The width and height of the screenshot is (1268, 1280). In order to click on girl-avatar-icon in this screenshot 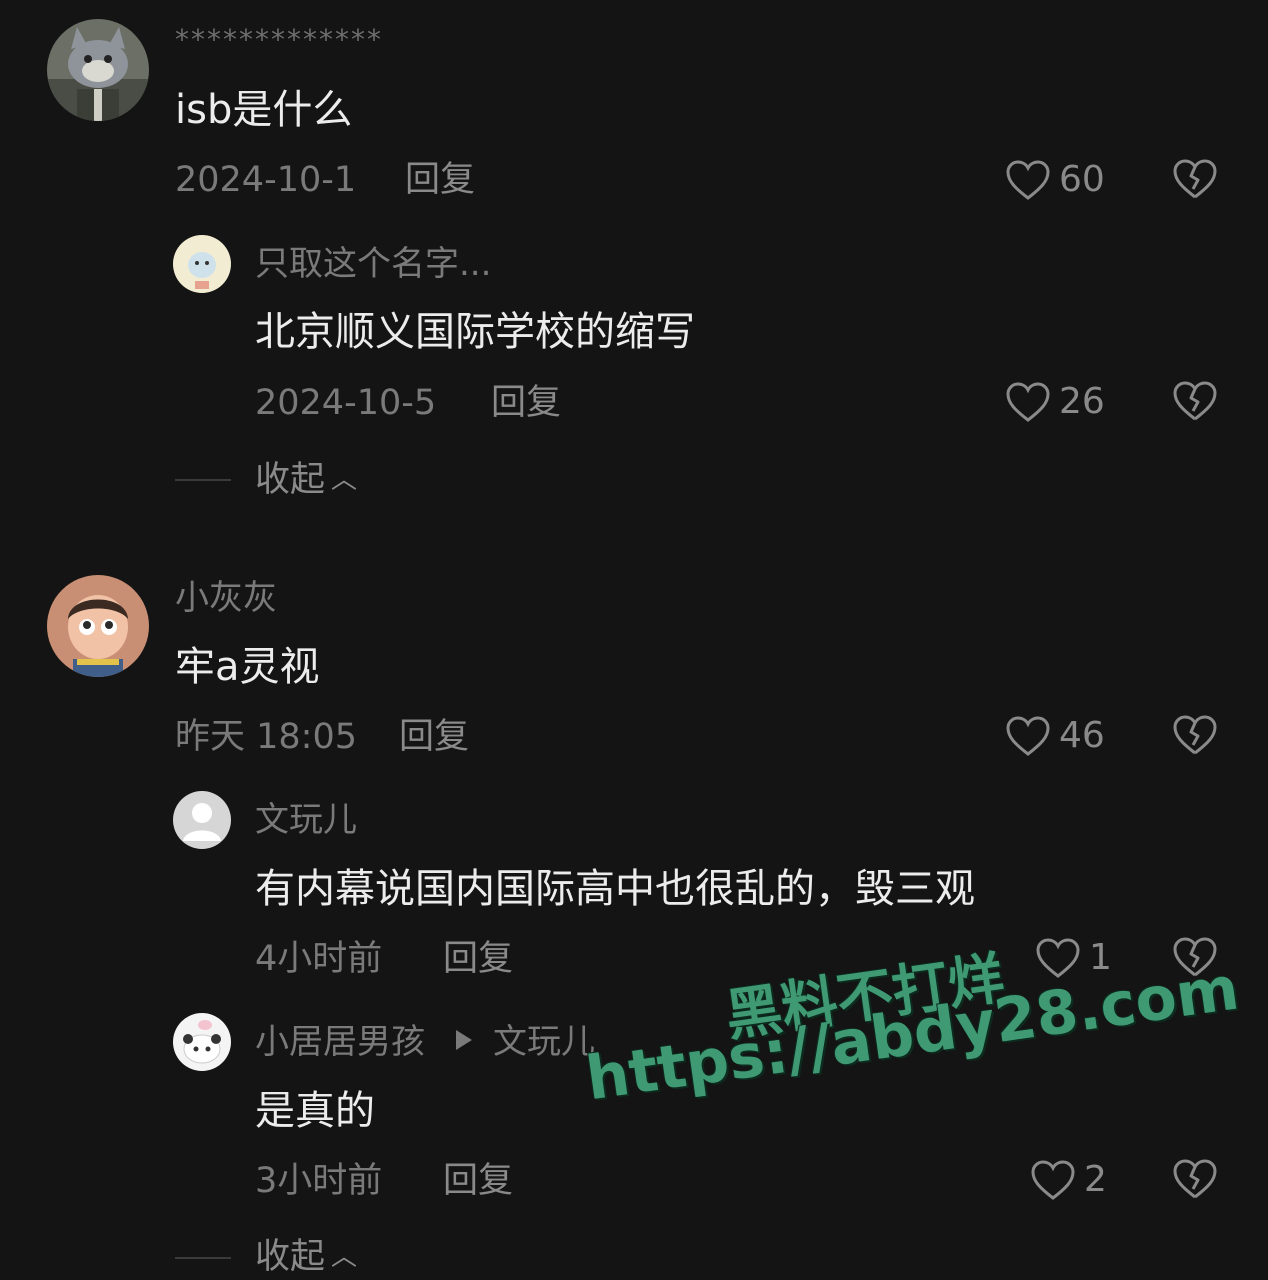, I will do `click(98, 626)`.